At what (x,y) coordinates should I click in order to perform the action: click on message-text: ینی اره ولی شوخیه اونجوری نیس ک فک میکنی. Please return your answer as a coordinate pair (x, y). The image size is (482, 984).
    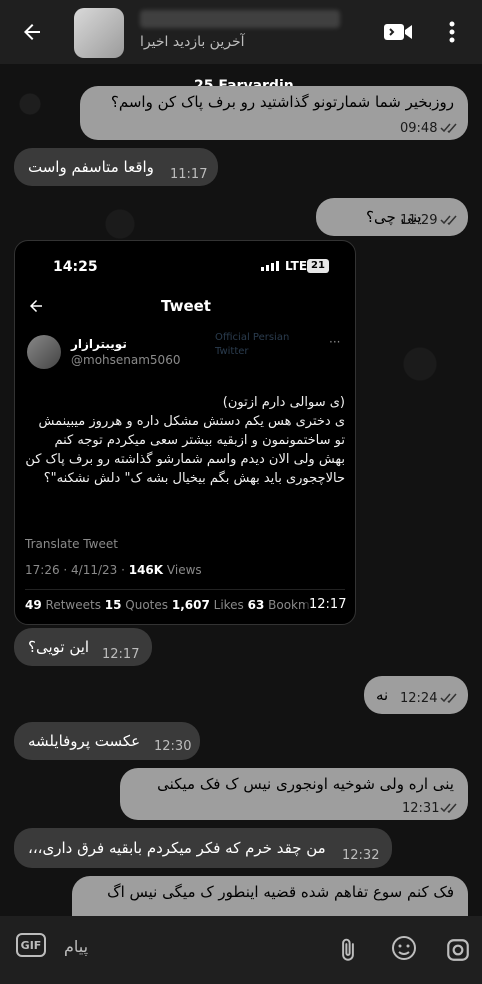
    Looking at the image, I should click on (305, 784).